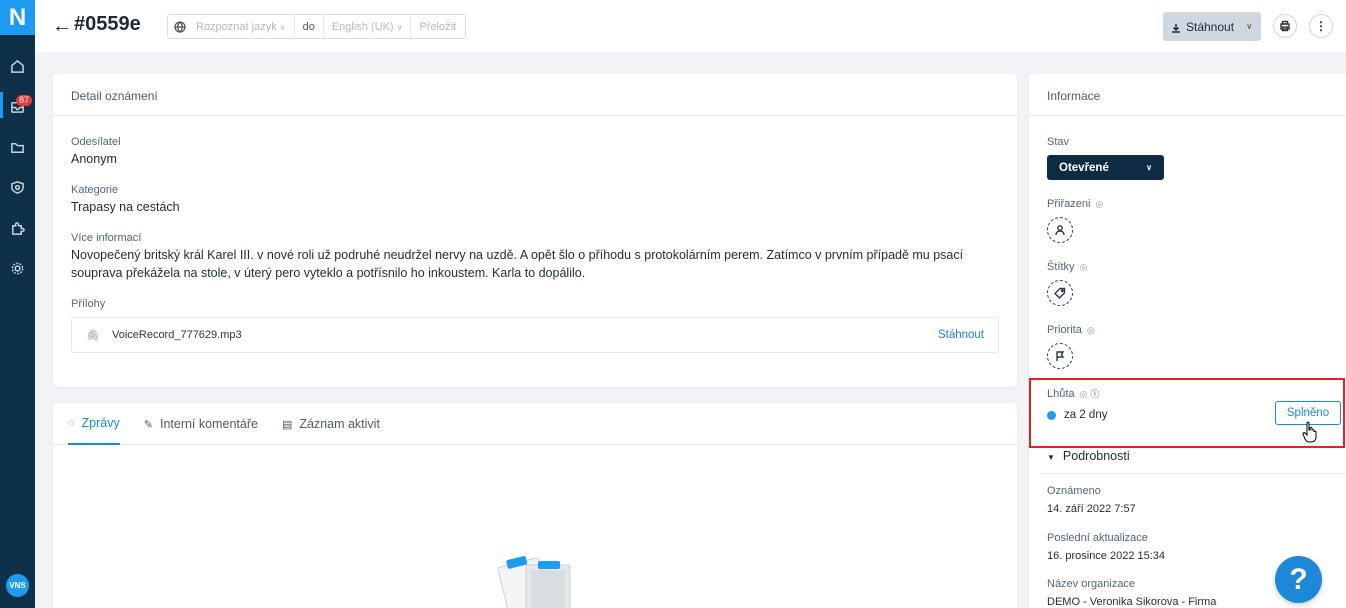  What do you see at coordinates (1187, 283) in the screenshot?
I see `tags-section: Štítky ◎` at bounding box center [1187, 283].